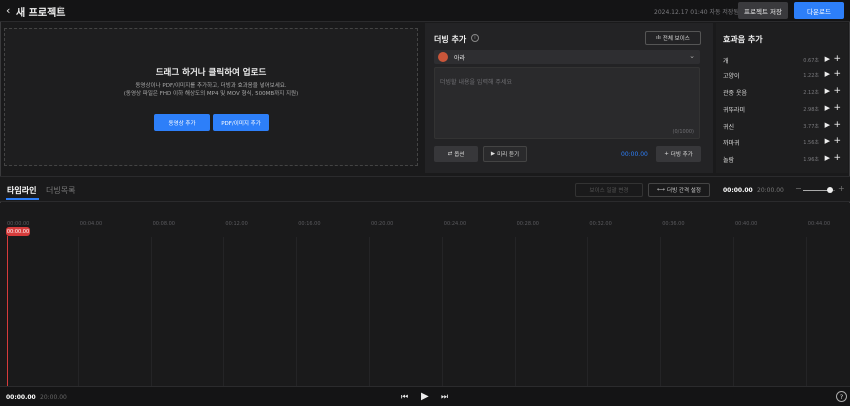 The width and height of the screenshot is (850, 406). What do you see at coordinates (163, 224) in the screenshot?
I see `ruler-tick-label: 00:08.00` at bounding box center [163, 224].